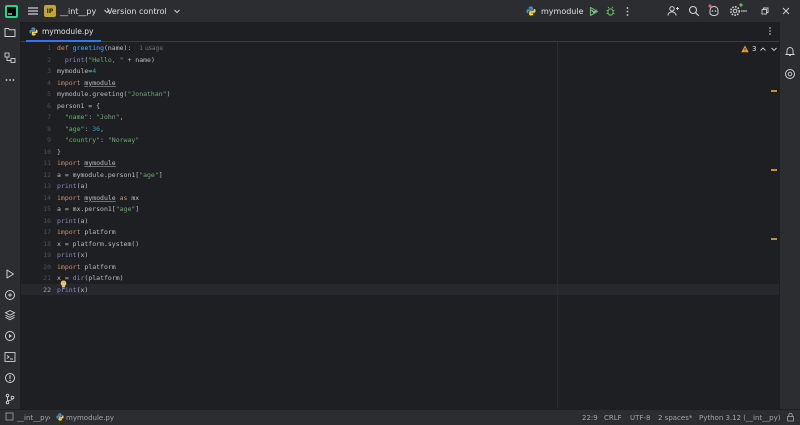 The width and height of the screenshot is (800, 425). Describe the element at coordinates (72, 256) in the screenshot. I see `code-line: print(x)` at that location.